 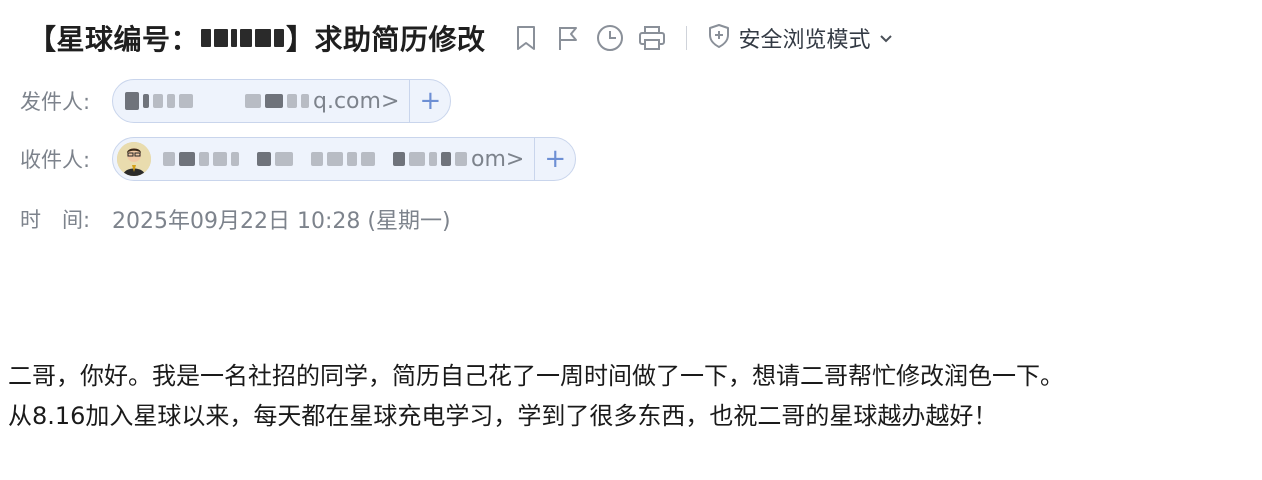 What do you see at coordinates (554, 159) in the screenshot?
I see `add-recipient-contact-button: +` at bounding box center [554, 159].